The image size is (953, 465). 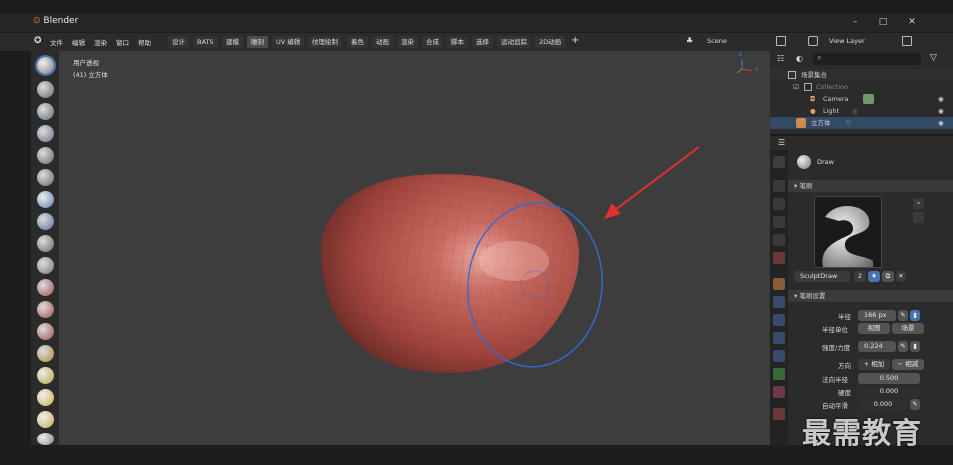 I want to click on physics-tab-icon, so click(x=779, y=338).